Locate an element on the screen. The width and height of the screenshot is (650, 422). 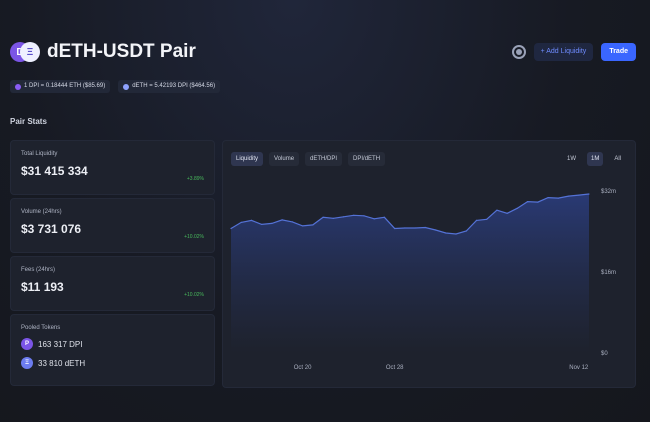
token-amount: 33 810 dETH is located at coordinates (62, 363).